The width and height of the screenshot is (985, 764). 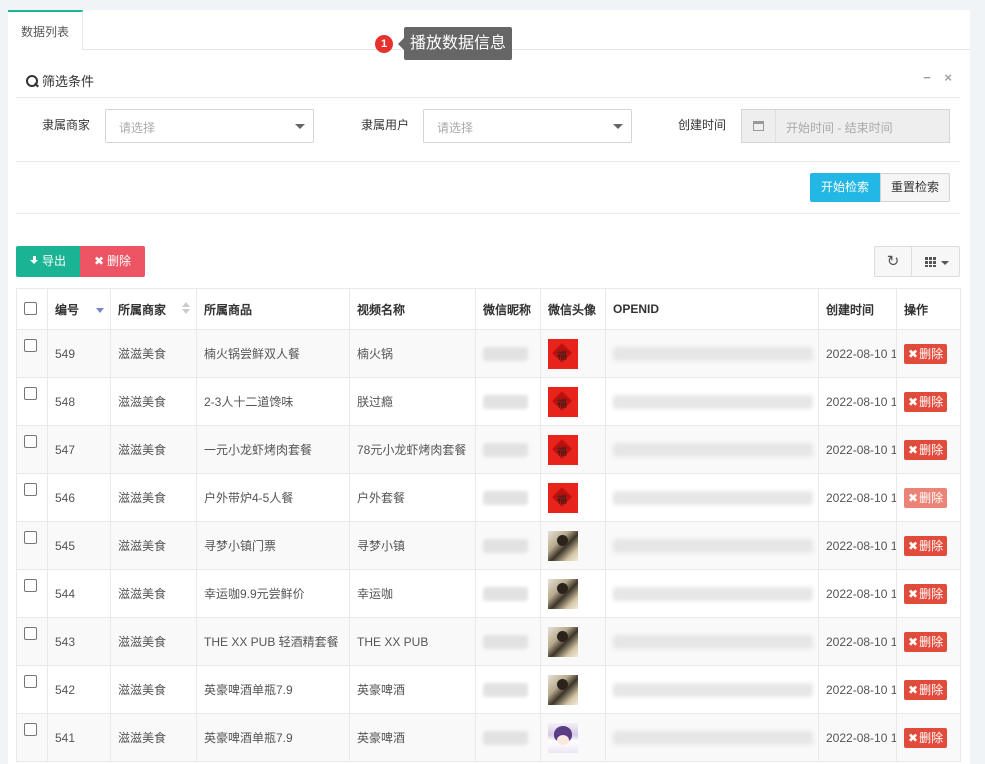 I want to click on sort-icon, so click(x=186, y=309).